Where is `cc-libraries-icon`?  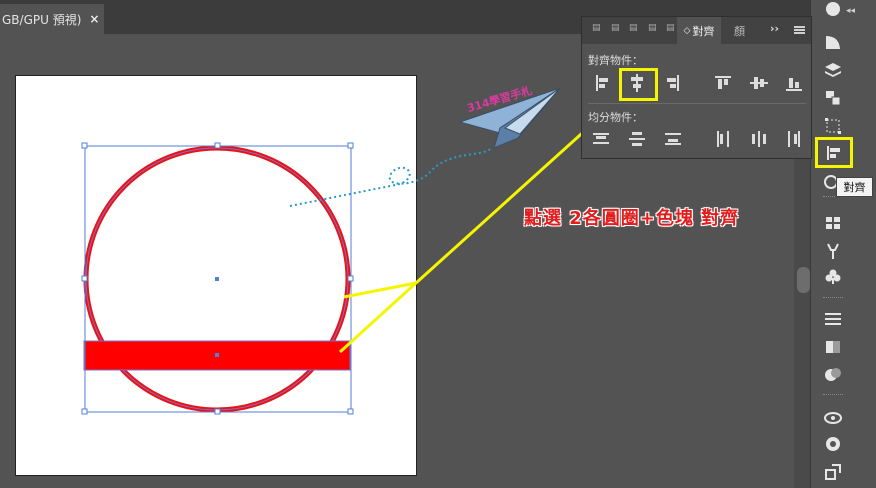
cc-libraries-icon is located at coordinates (833, 417).